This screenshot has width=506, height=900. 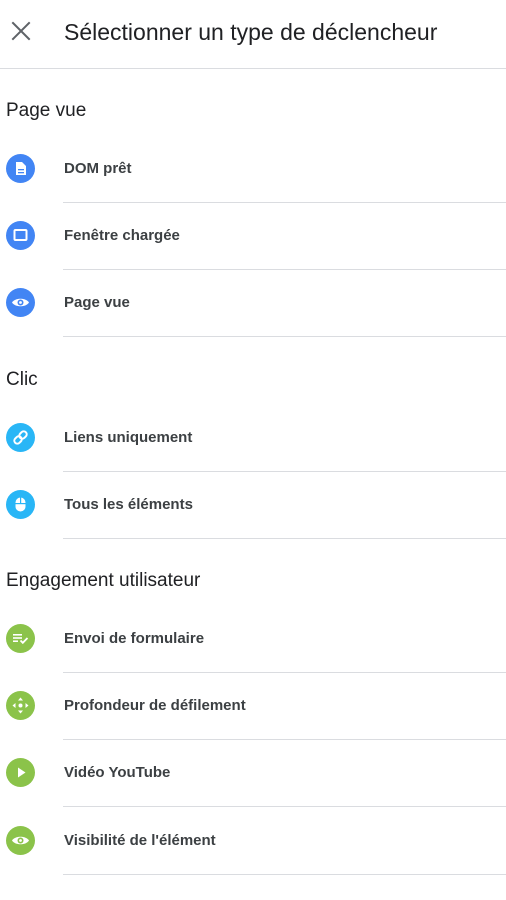 I want to click on trigger-item-label: Visibilité de l'élément, so click(x=140, y=840).